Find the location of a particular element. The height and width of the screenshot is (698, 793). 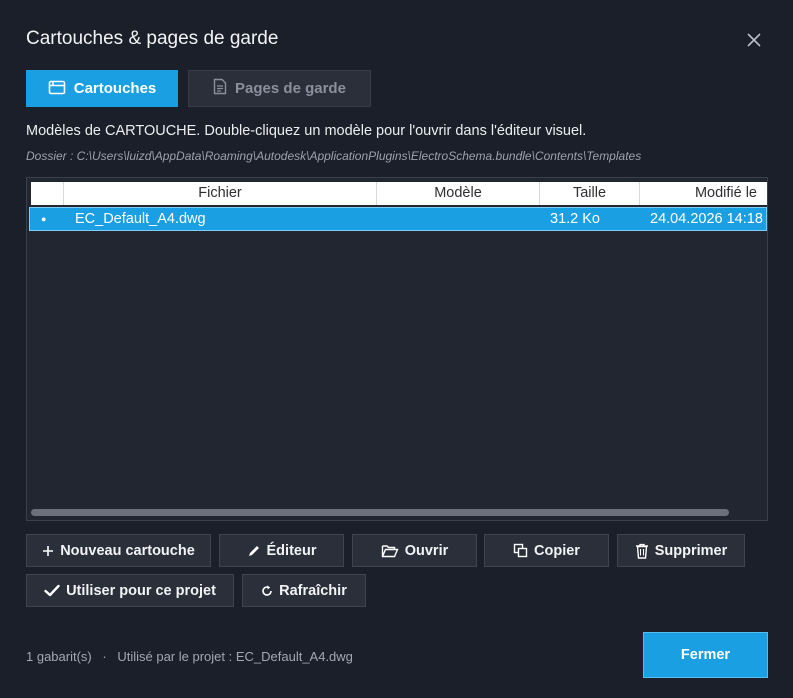

row-marker: ● is located at coordinates (44, 219).